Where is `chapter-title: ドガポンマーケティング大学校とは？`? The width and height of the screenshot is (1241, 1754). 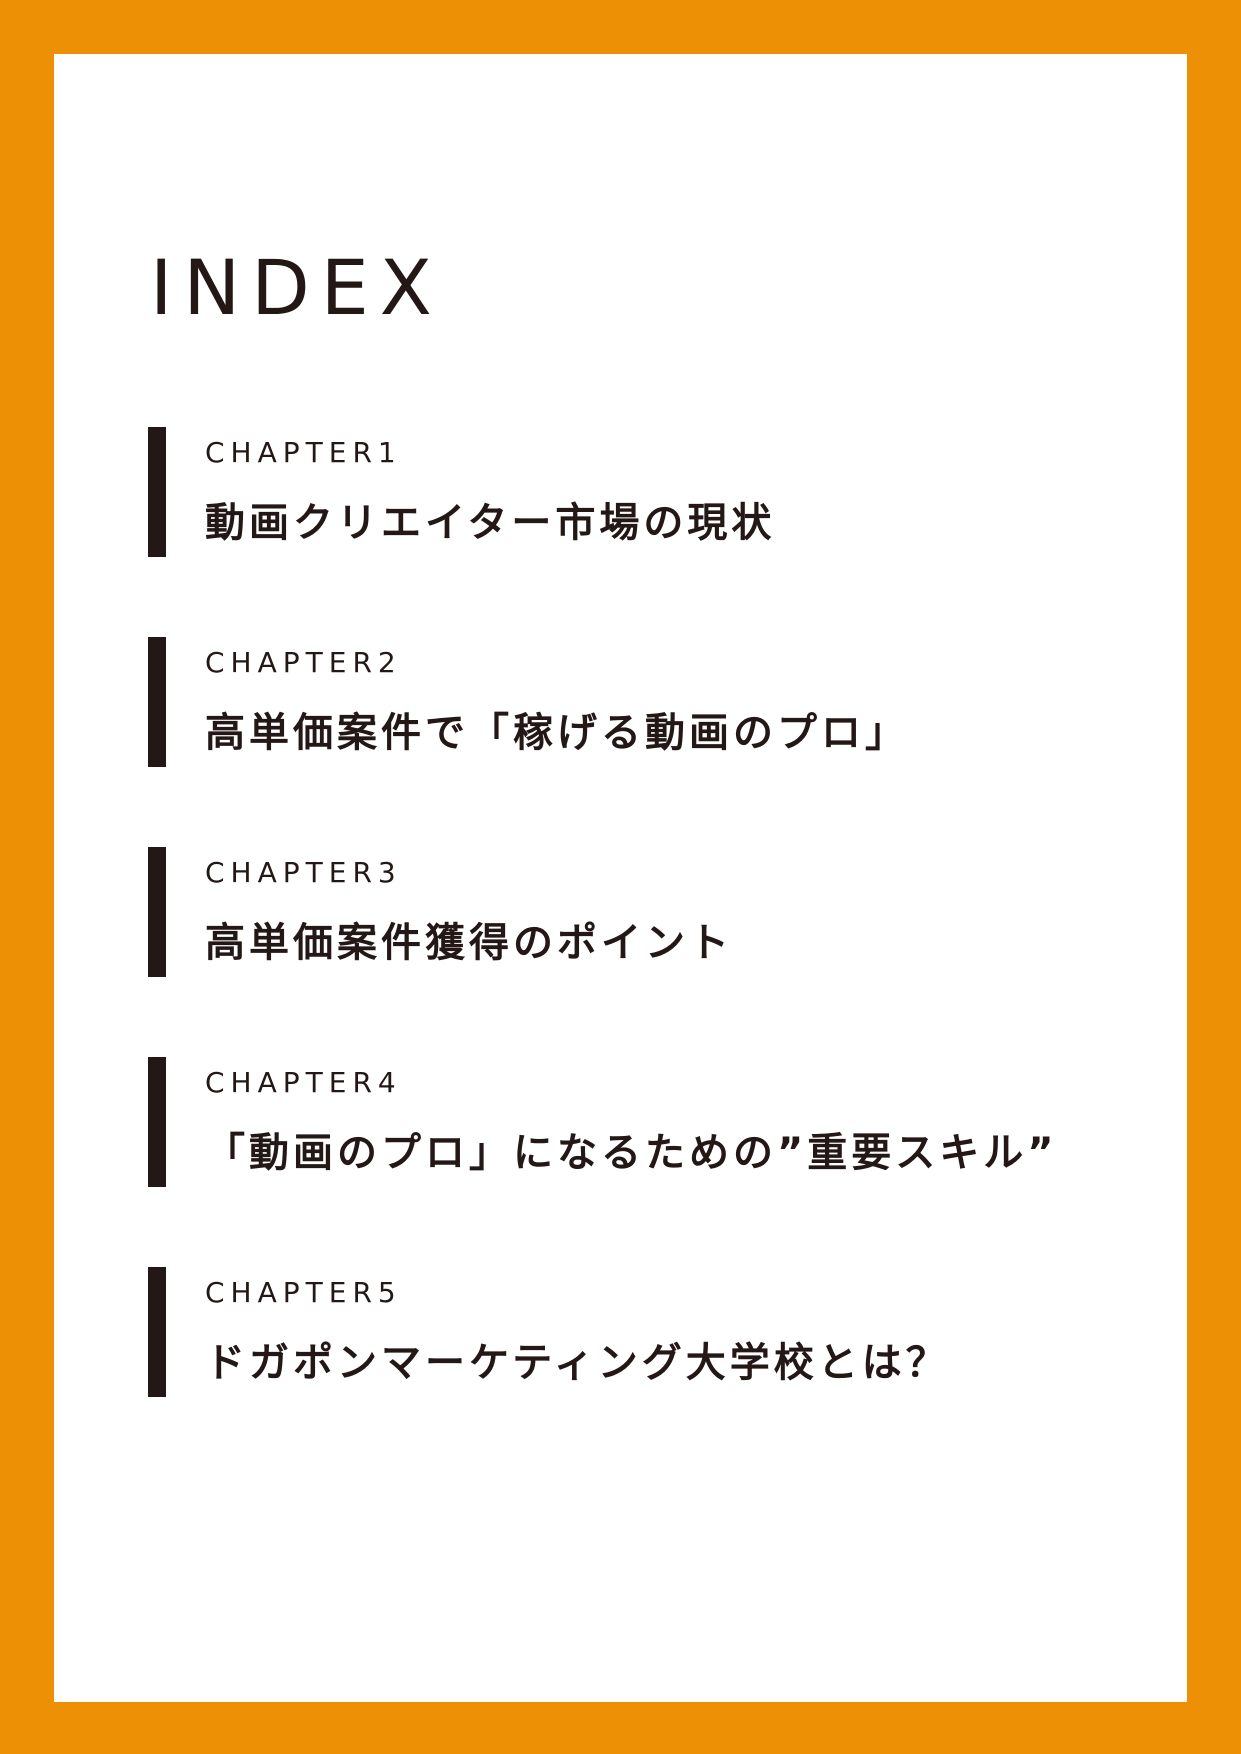
chapter-title: ドガポンマーケティング大学校とは？ is located at coordinates (577, 1363).